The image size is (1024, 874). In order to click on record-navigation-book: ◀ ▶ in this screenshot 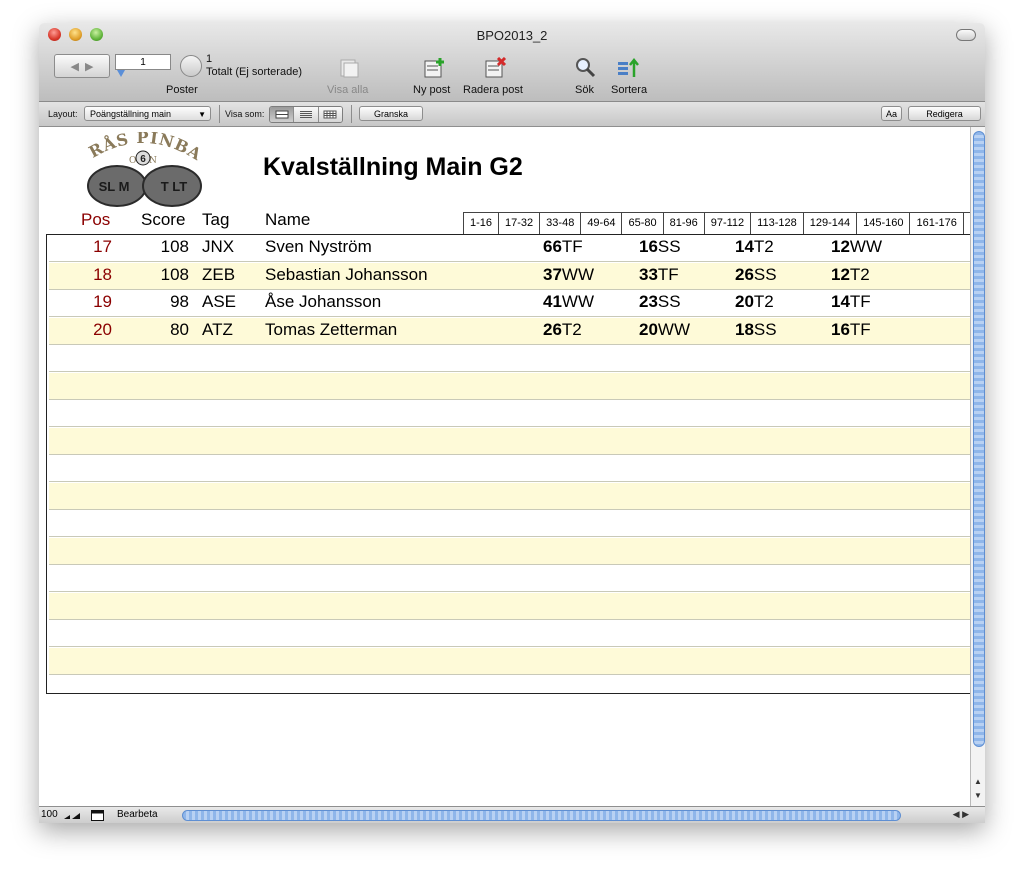, I will do `click(82, 66)`.